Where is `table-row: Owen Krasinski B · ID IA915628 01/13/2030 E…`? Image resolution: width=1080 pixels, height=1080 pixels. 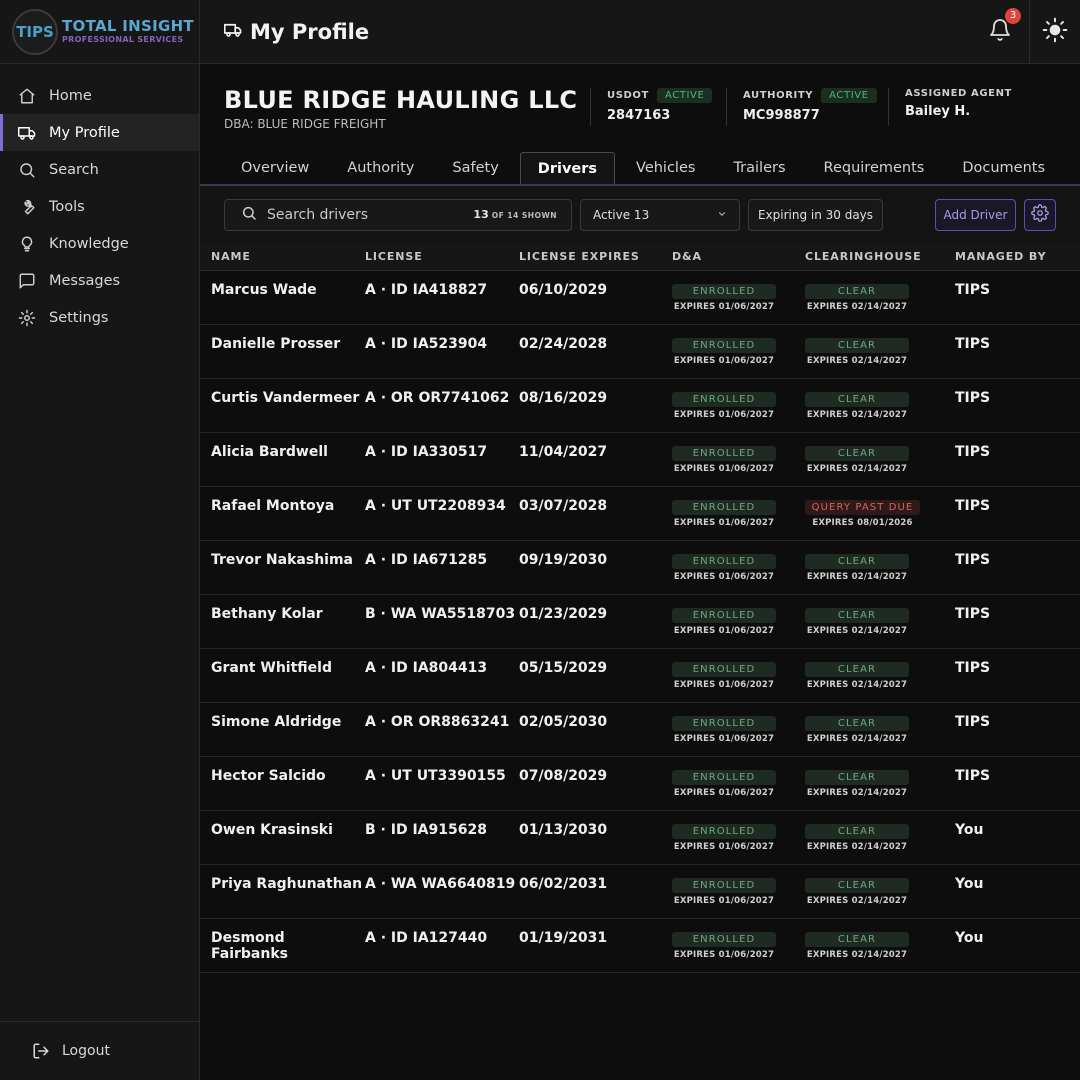
table-row: Owen Krasinski B · ID IA915628 01/13/2030 E… is located at coordinates (640, 838).